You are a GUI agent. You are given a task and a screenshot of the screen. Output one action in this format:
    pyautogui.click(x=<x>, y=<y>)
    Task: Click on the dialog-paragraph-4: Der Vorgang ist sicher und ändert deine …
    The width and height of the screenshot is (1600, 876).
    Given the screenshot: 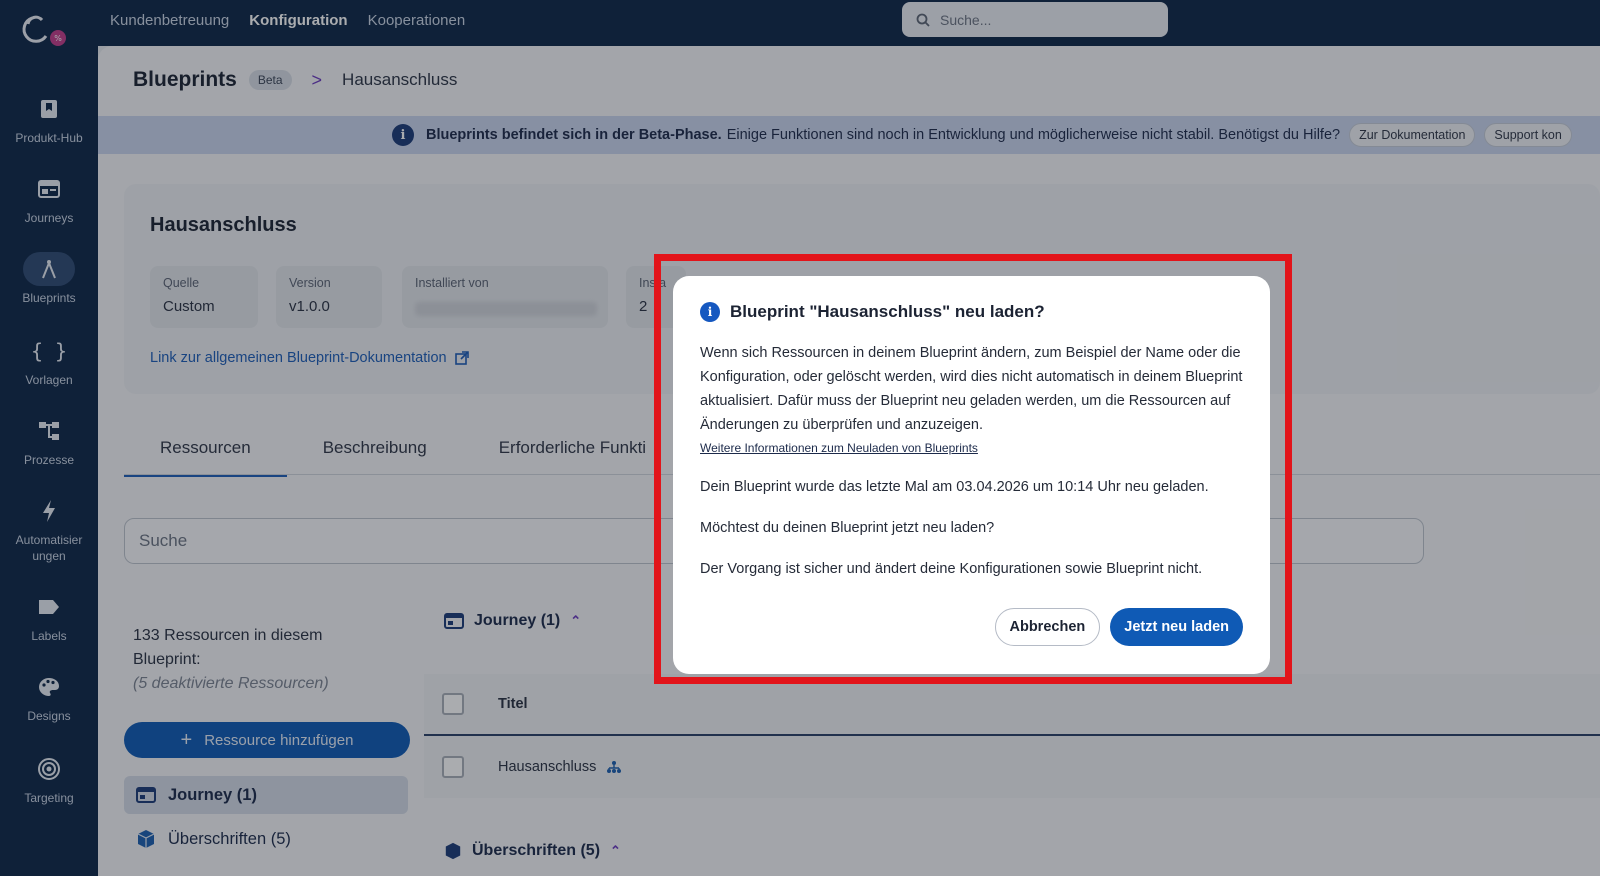 What is the action you would take?
    pyautogui.click(x=951, y=569)
    